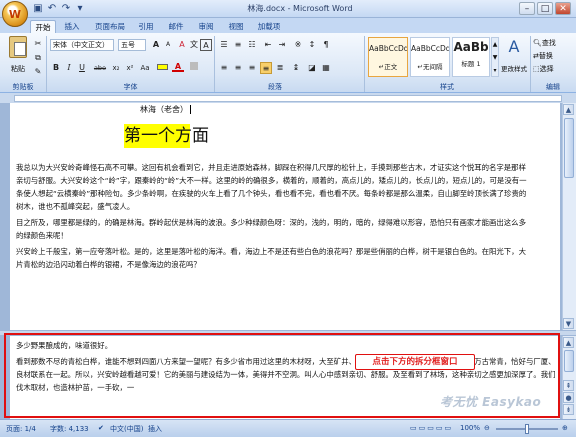 Image resolution: width=576 pixels, height=437 pixels. Describe the element at coordinates (545, 8) in the screenshot. I see `maximize-button: □` at that location.